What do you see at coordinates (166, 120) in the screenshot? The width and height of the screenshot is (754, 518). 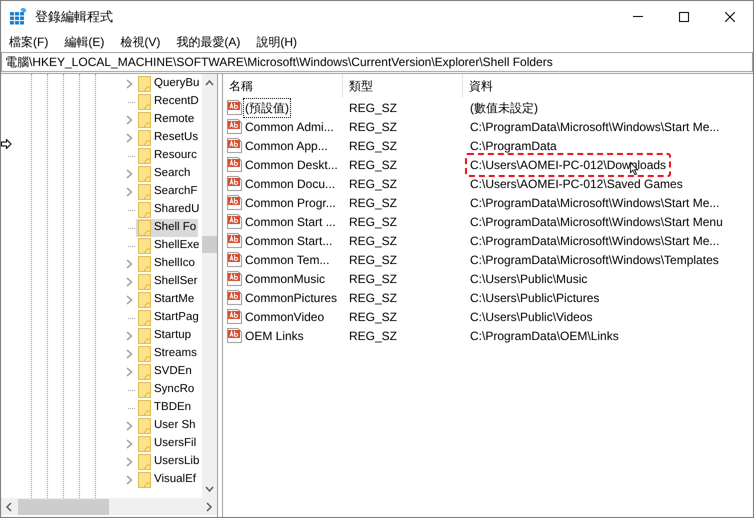 I see `tree-item: Remote` at bounding box center [166, 120].